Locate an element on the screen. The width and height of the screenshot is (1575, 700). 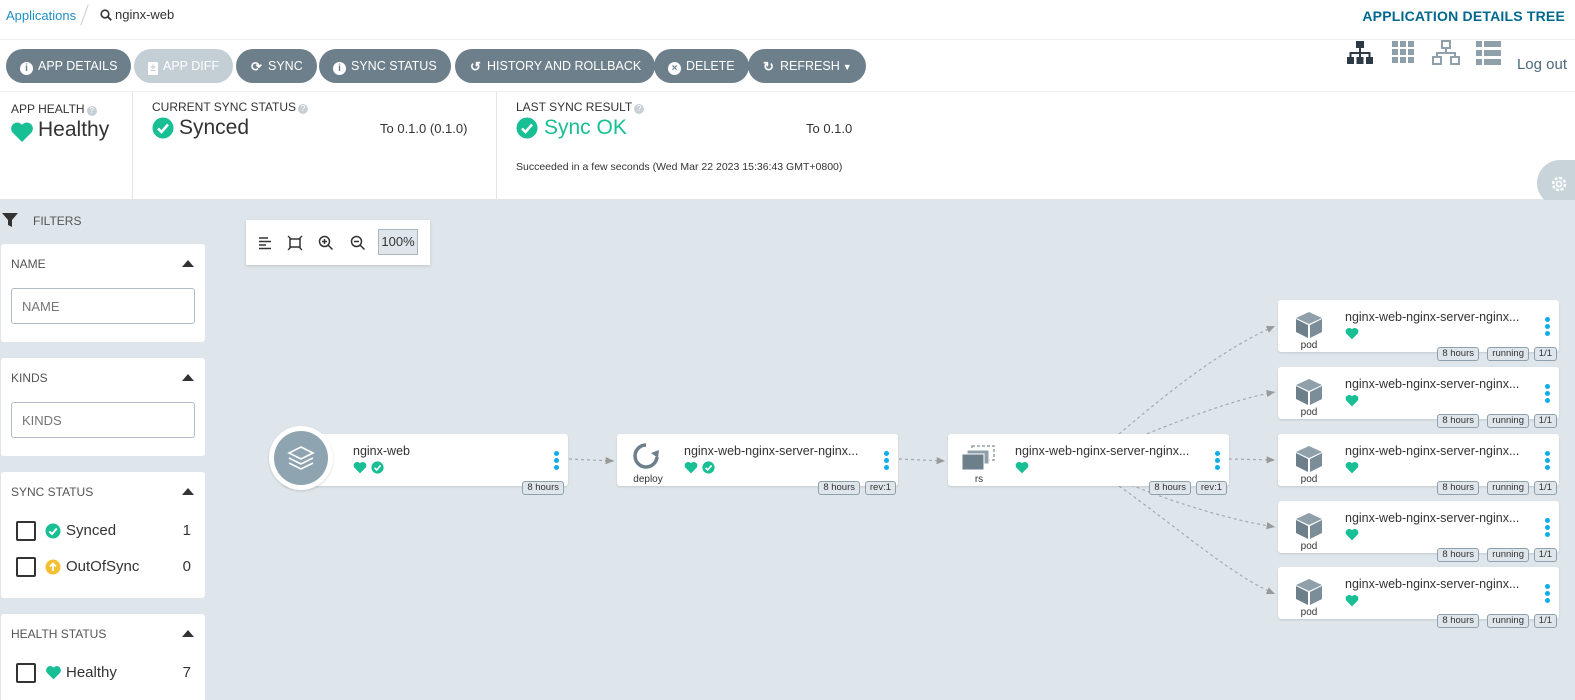
breadcrumb-current-app: nginx-web is located at coordinates (145, 14).